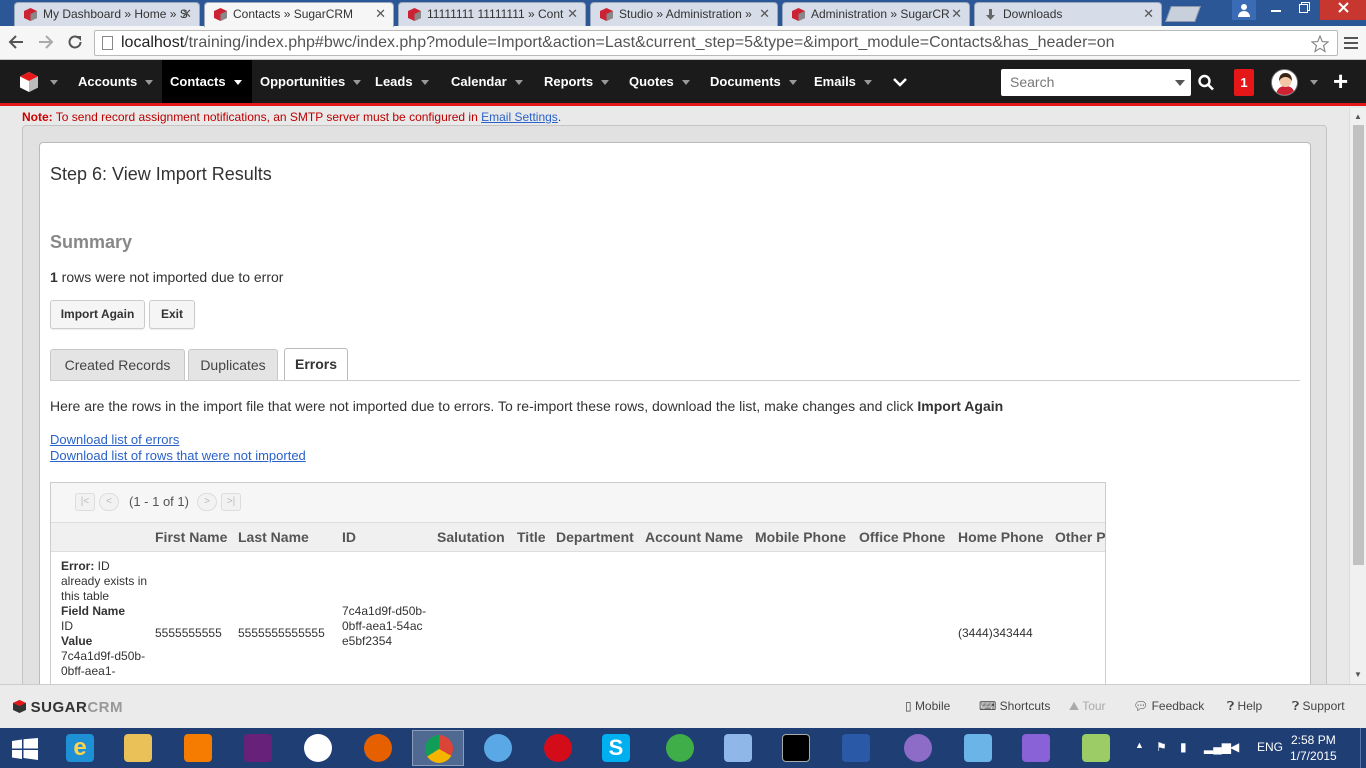 The width and height of the screenshot is (1366, 768). What do you see at coordinates (1304, 10) in the screenshot?
I see `restore-window-icon` at bounding box center [1304, 10].